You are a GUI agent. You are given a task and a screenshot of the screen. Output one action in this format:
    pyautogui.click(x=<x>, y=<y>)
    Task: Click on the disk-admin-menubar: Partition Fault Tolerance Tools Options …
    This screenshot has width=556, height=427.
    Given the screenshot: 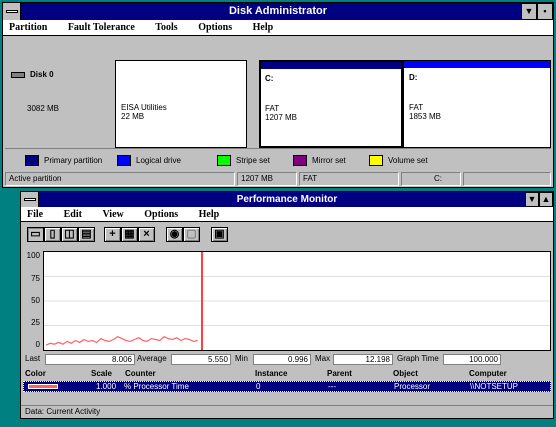 What is the action you would take?
    pyautogui.click(x=278, y=28)
    